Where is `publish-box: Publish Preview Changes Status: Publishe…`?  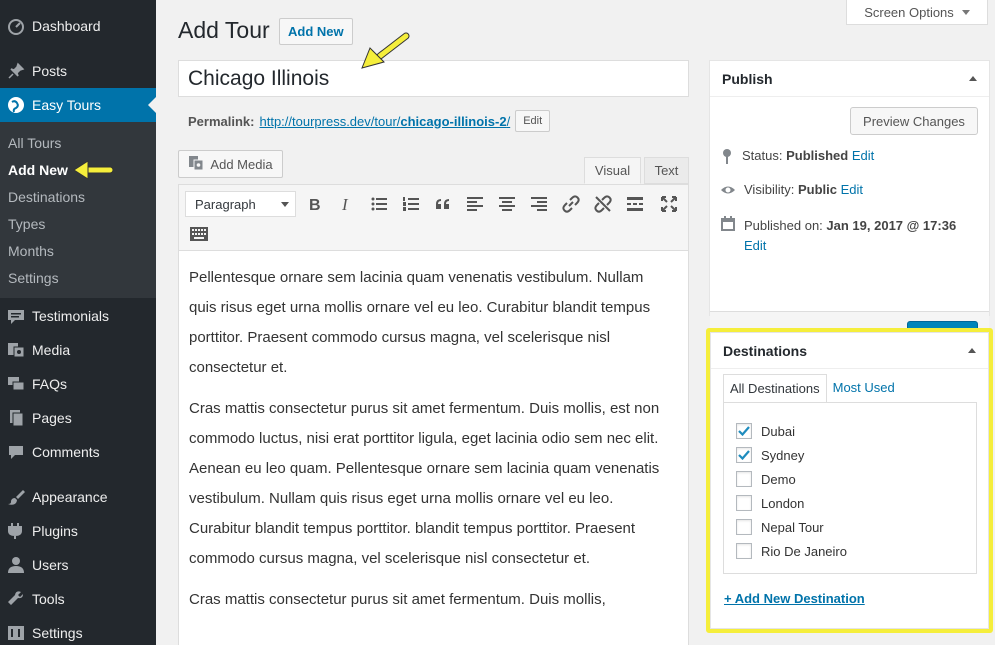
publish-box: Publish Preview Changes Status: Publishe… is located at coordinates (849, 209).